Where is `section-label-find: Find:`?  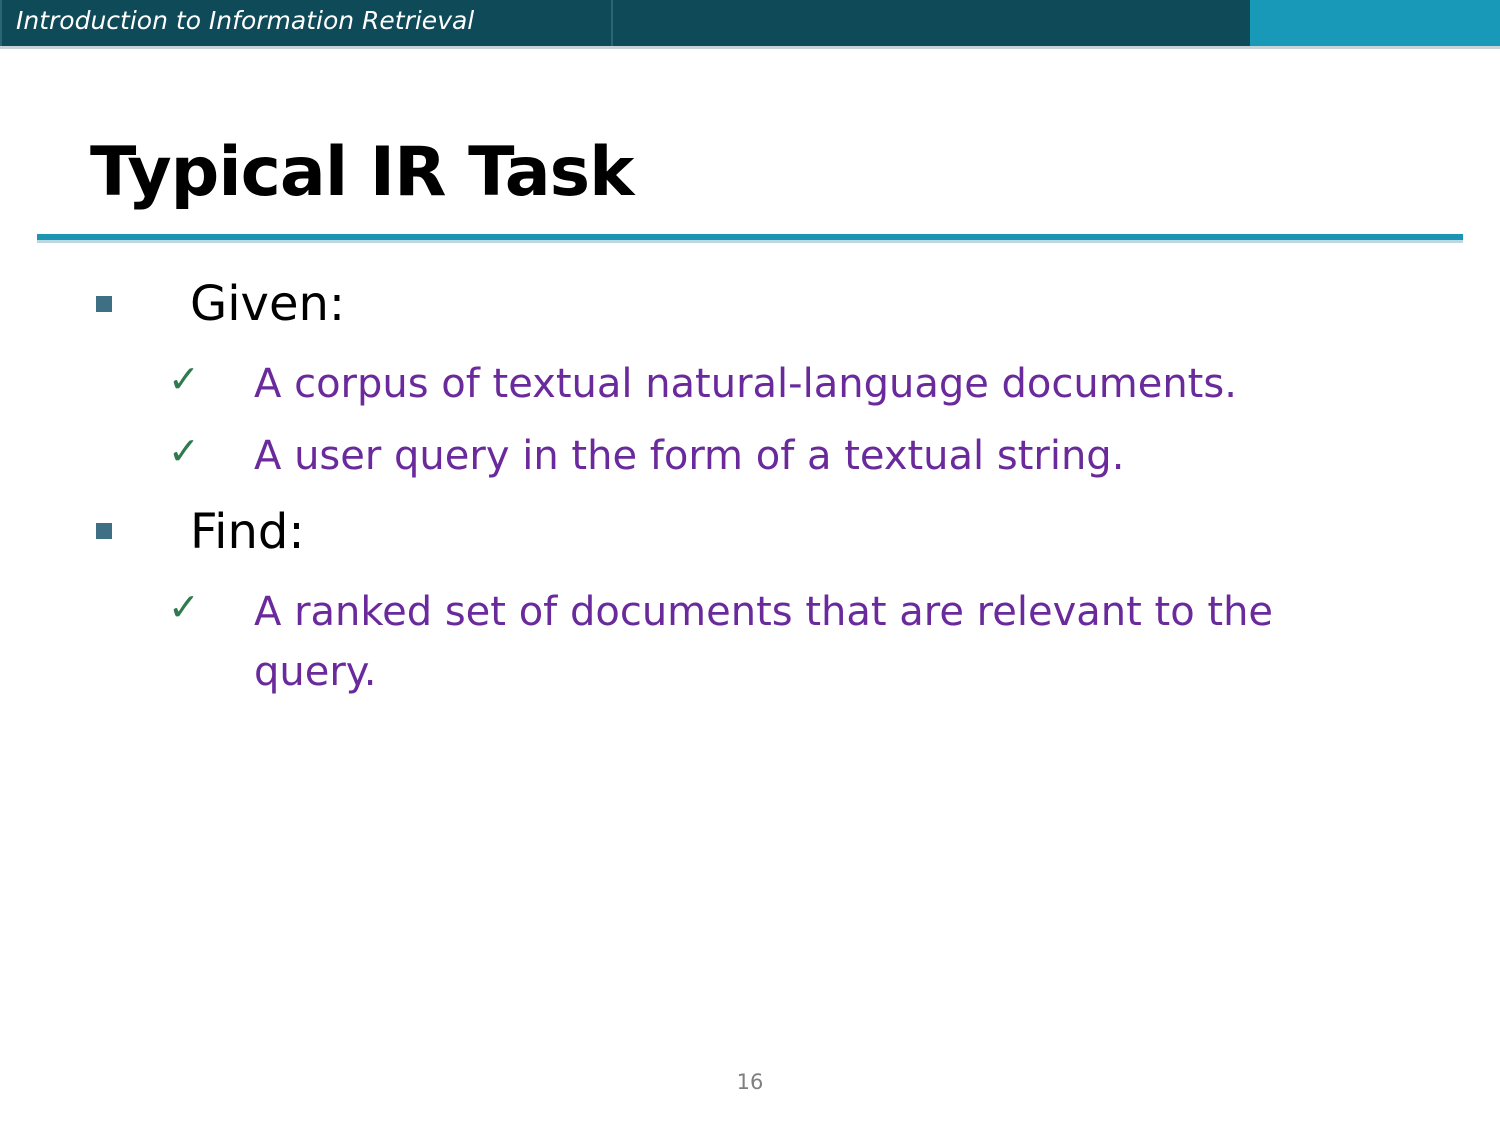 section-label-find: Find: is located at coordinates (247, 532).